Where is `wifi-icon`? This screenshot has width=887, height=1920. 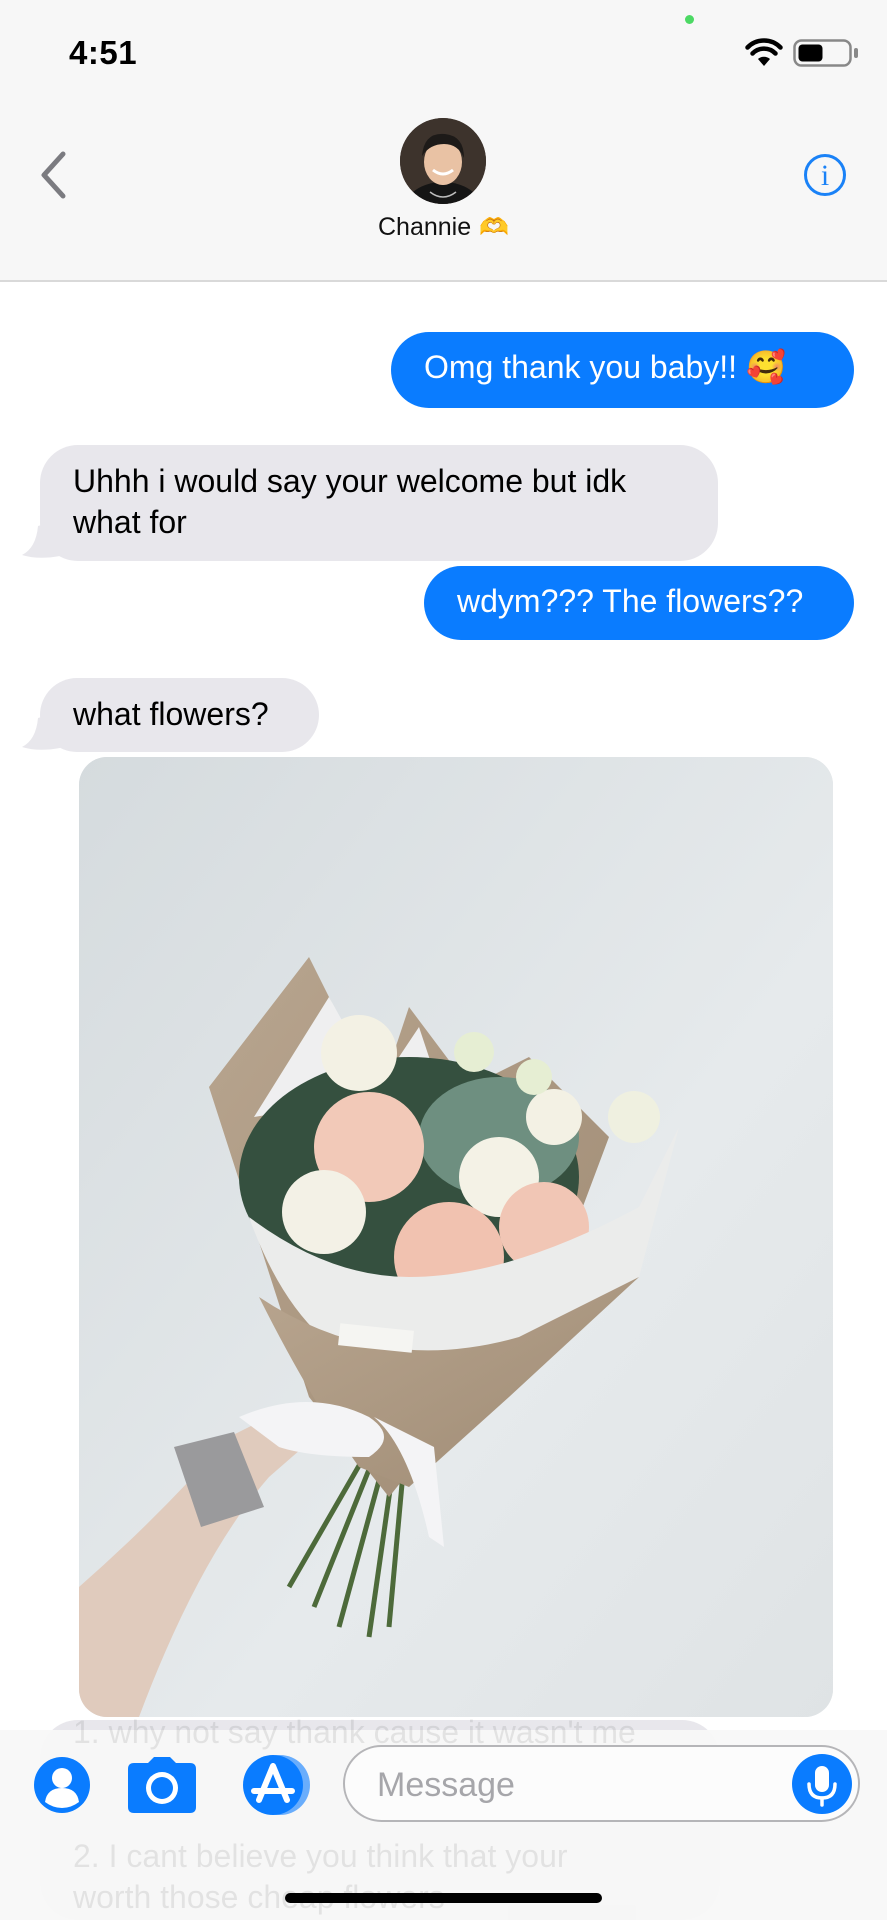 wifi-icon is located at coordinates (764, 52).